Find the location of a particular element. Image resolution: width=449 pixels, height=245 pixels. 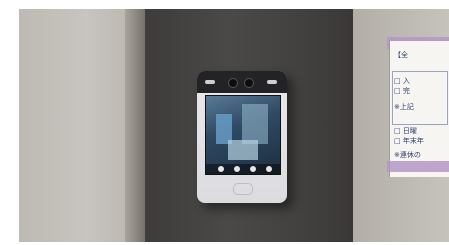

notice-line: ※上記 is located at coordinates (404, 107).